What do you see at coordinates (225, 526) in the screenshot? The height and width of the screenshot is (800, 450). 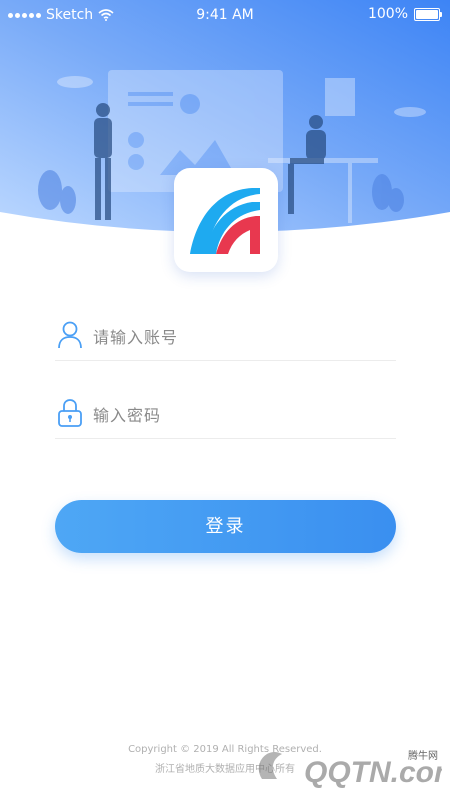 I see `login-button: 登录` at bounding box center [225, 526].